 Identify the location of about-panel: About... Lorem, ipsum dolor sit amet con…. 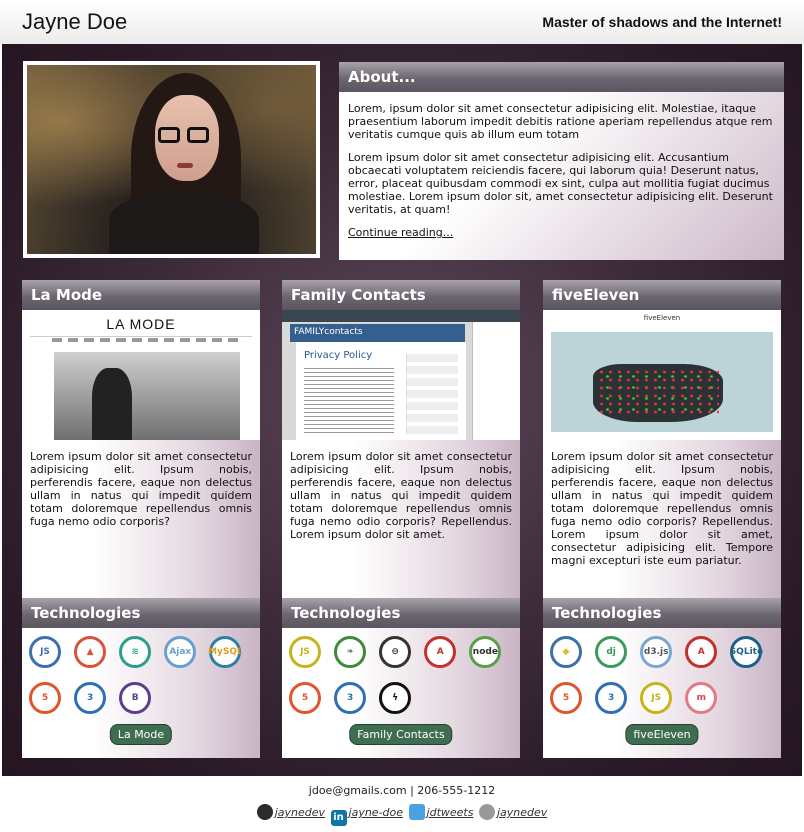
(561, 161).